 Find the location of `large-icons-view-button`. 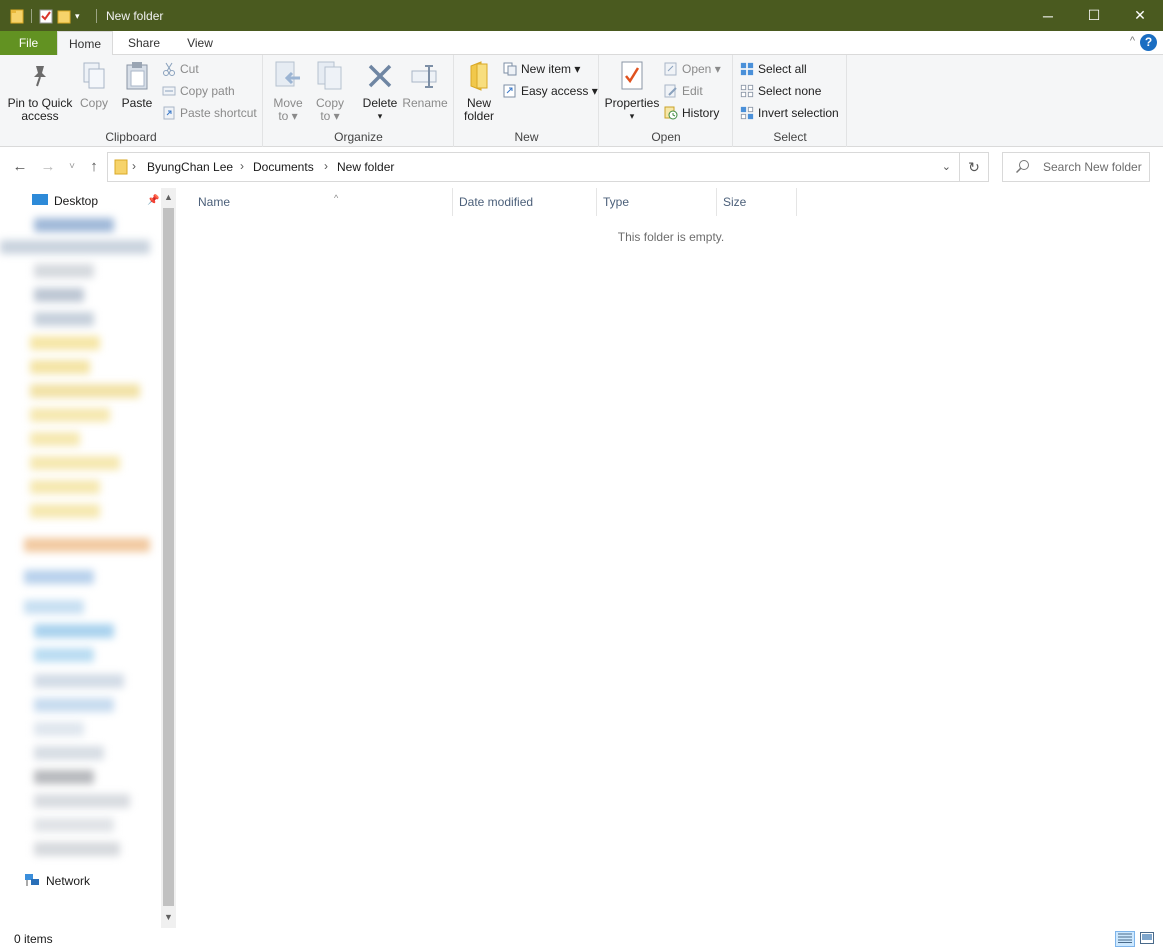

large-icons-view-button is located at coordinates (1147, 939).